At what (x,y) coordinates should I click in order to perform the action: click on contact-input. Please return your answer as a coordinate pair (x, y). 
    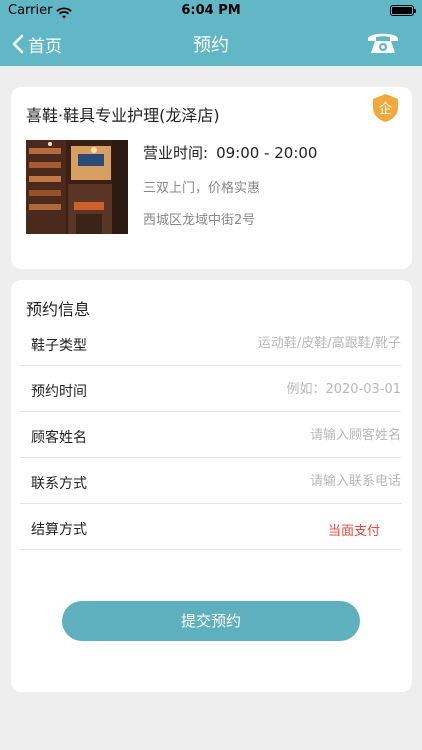
    Looking at the image, I should click on (301, 481).